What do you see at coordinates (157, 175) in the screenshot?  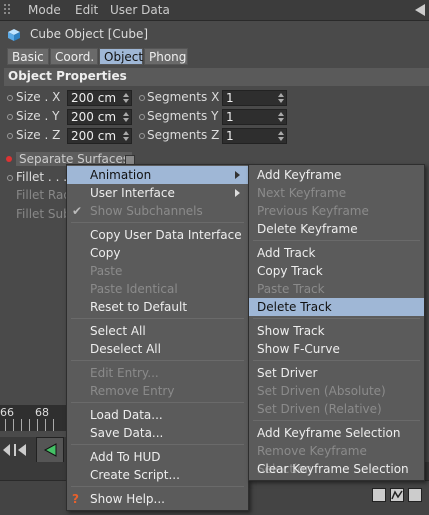 I see `menu-item-animation: Animation` at bounding box center [157, 175].